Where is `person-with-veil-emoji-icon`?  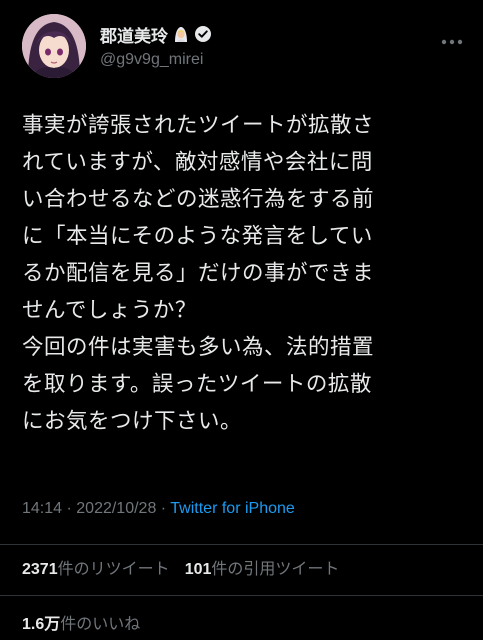 person-with-veil-emoji-icon is located at coordinates (181, 34).